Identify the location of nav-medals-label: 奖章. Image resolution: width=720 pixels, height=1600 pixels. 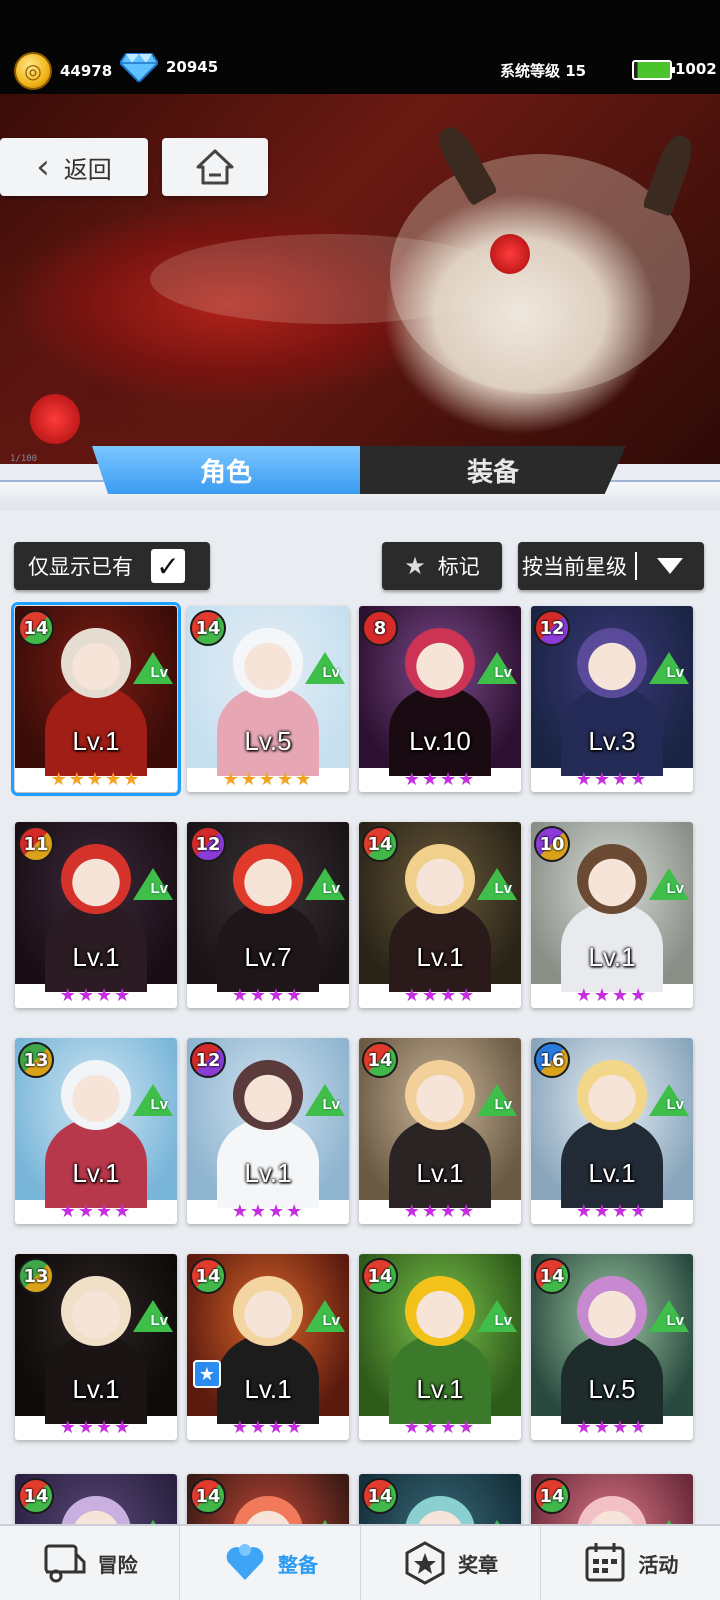
(478, 1564).